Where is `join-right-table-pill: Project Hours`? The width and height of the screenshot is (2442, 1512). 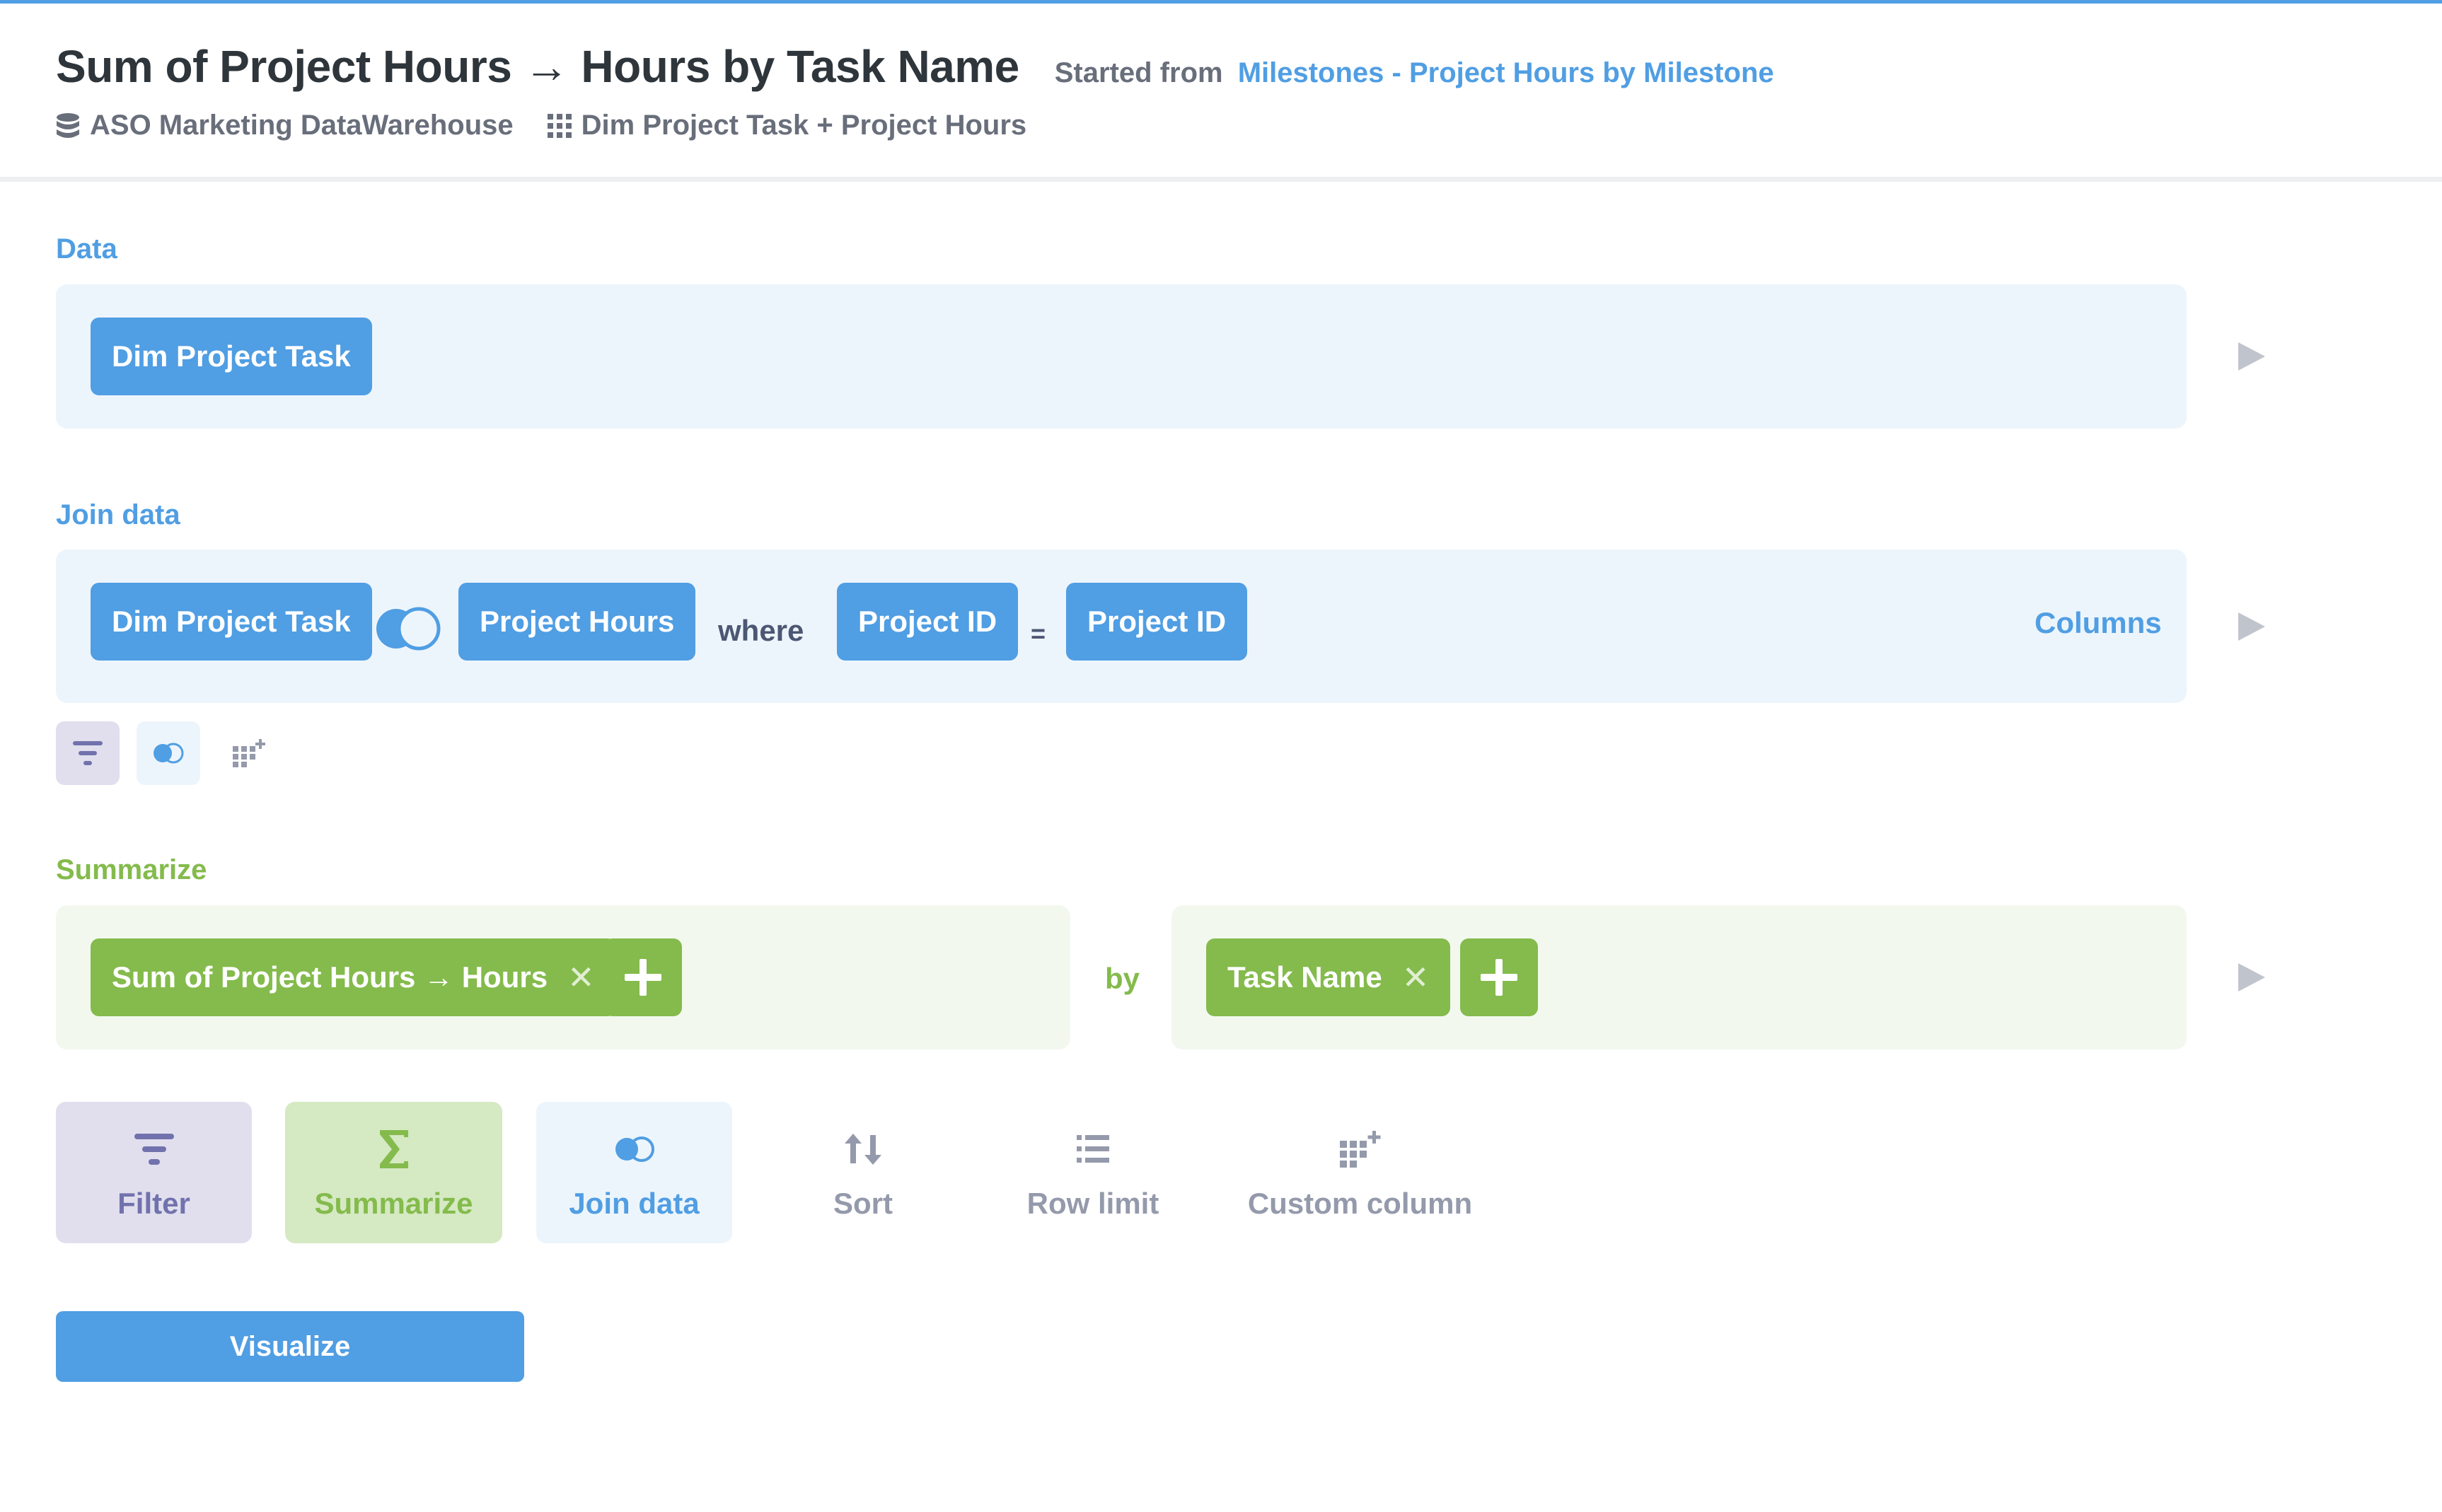 join-right-table-pill: Project Hours is located at coordinates (577, 622).